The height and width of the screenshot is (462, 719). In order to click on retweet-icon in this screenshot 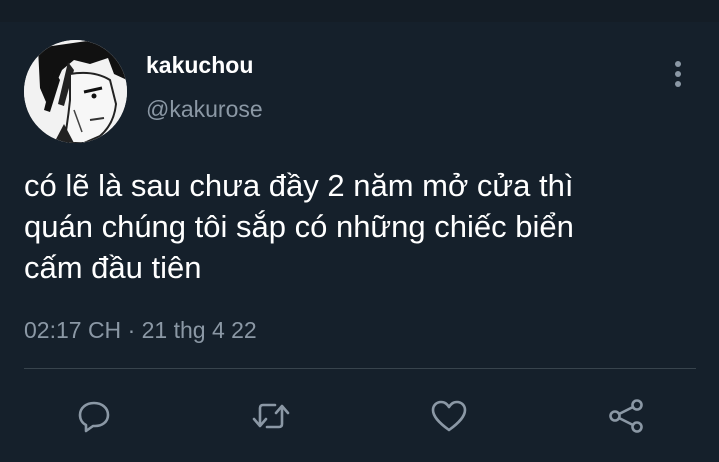, I will do `click(271, 416)`.